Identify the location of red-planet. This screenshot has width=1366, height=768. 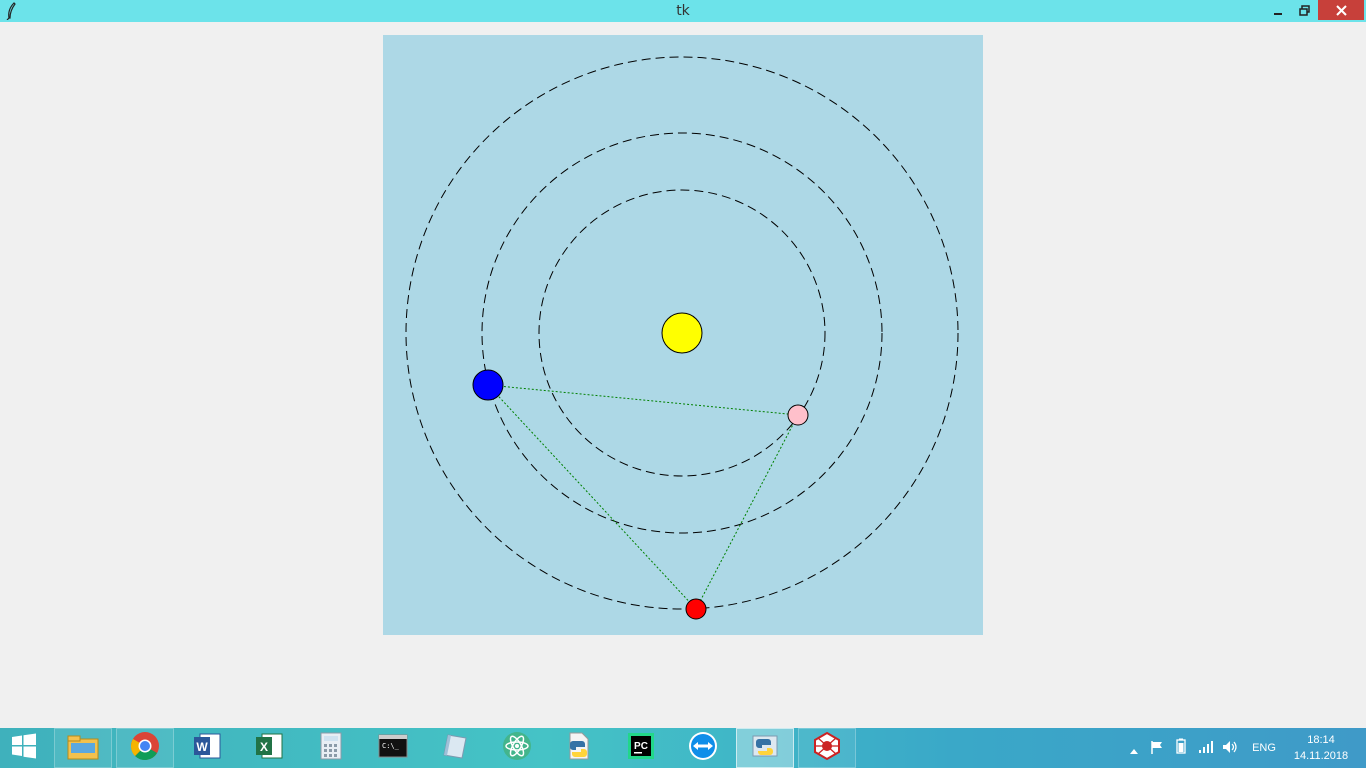
(696, 609).